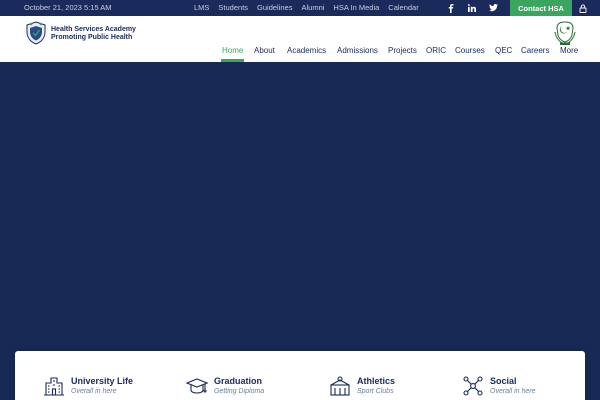  Describe the element at coordinates (264, 54) in the screenshot. I see `nav-item-about: About` at that location.